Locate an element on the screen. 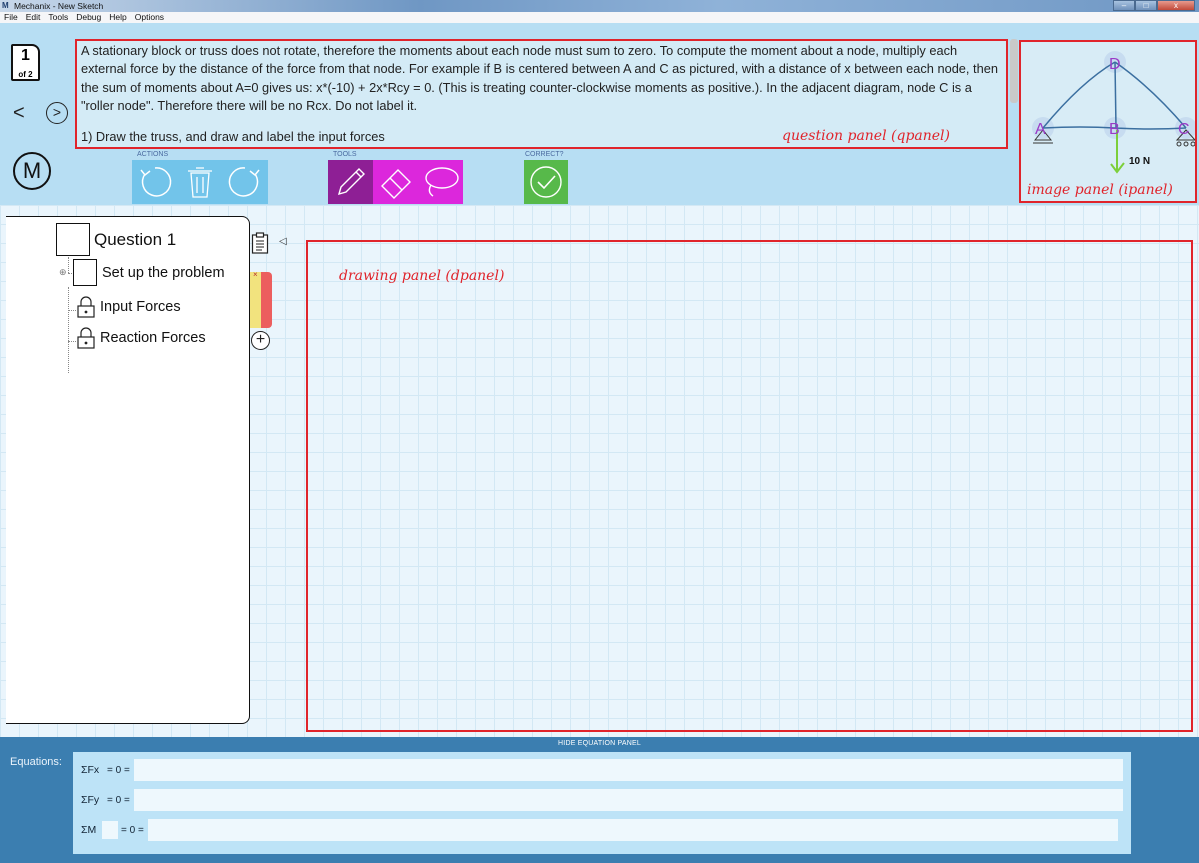 The image size is (1199, 863). redo-icon is located at coordinates (244, 182).